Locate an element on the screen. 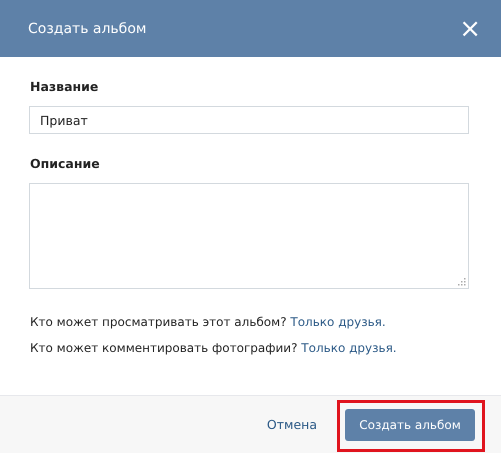 The image size is (501, 453). dialog-title: Создать альбом is located at coordinates (87, 28).